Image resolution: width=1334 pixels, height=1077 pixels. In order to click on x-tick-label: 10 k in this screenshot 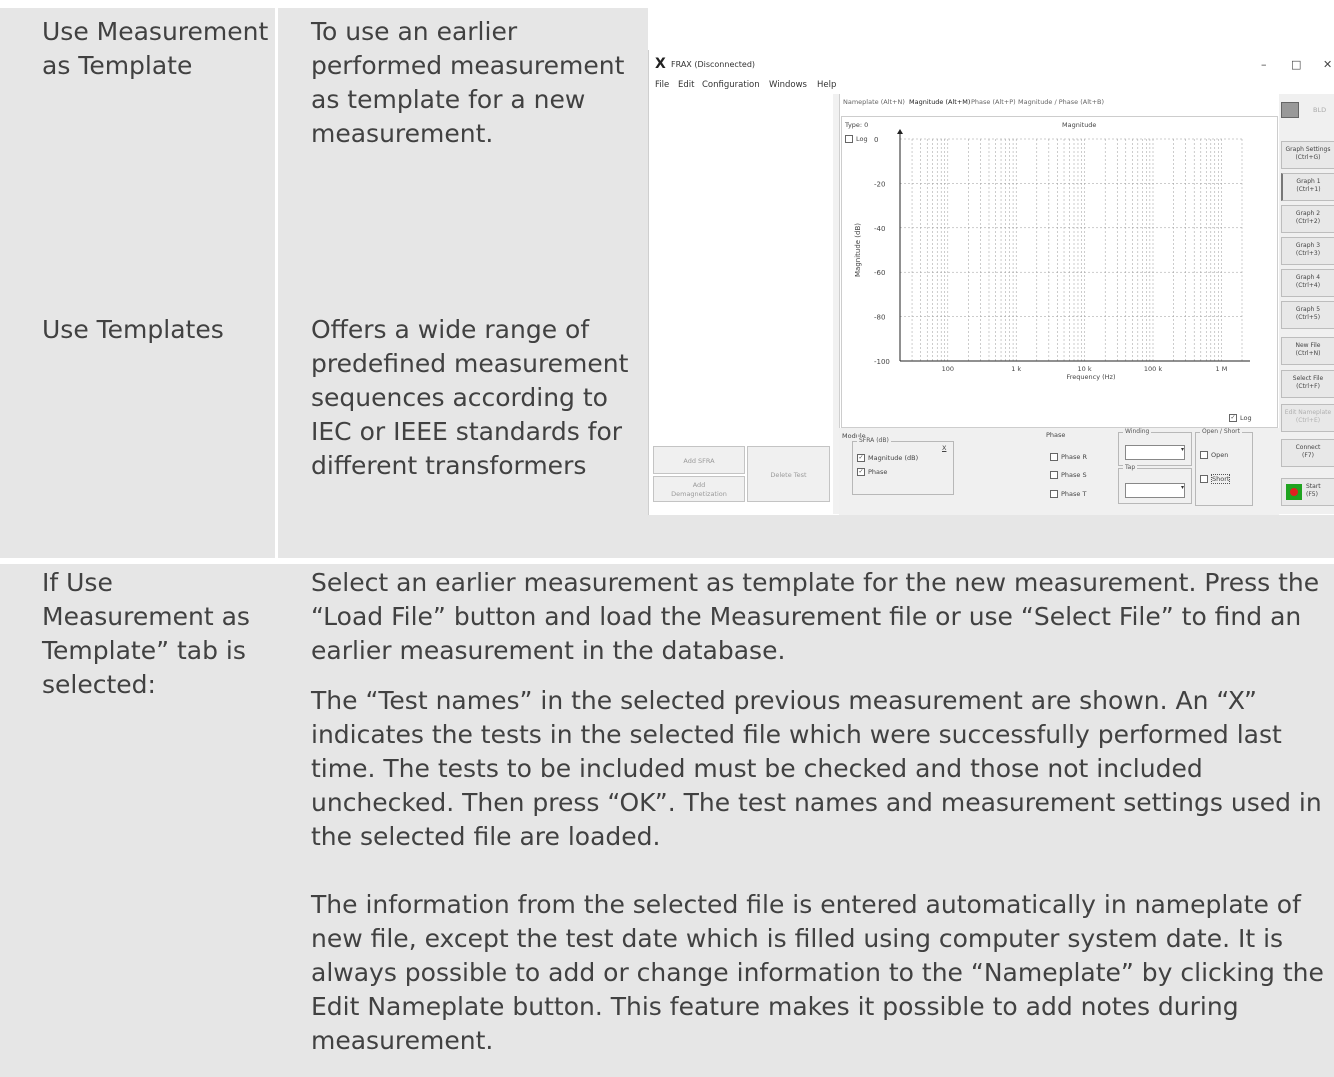, I will do `click(1085, 369)`.